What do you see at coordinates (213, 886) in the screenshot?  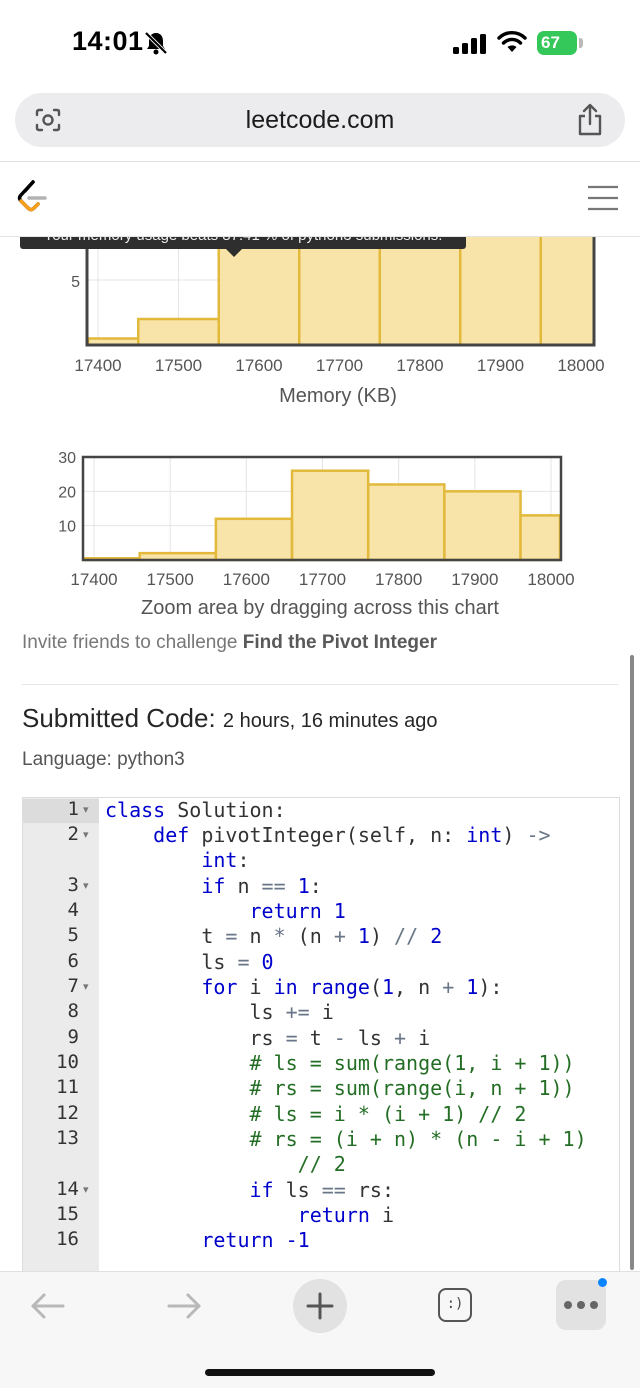 I see `code-line-3: if n == 1:` at bounding box center [213, 886].